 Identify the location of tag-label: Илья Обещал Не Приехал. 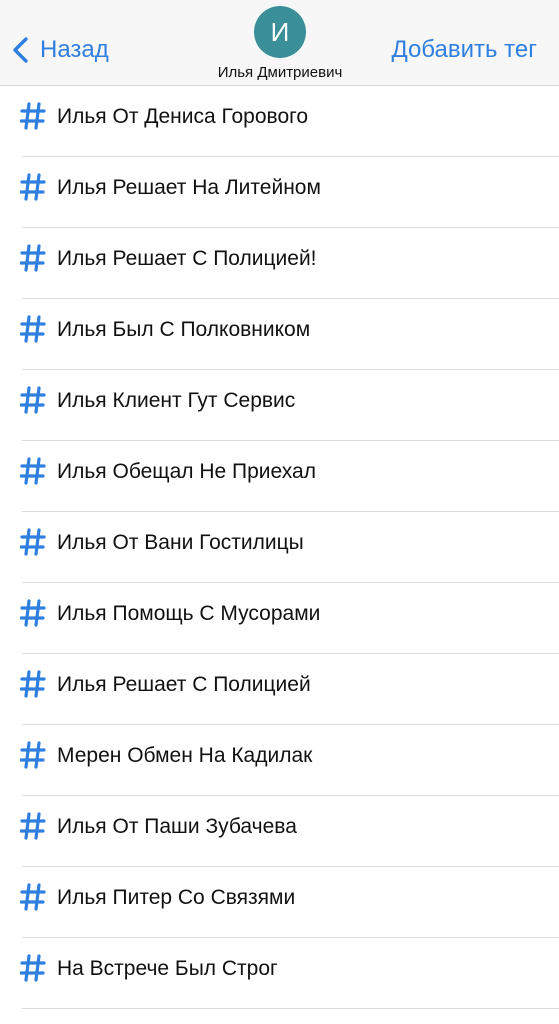
(186, 471).